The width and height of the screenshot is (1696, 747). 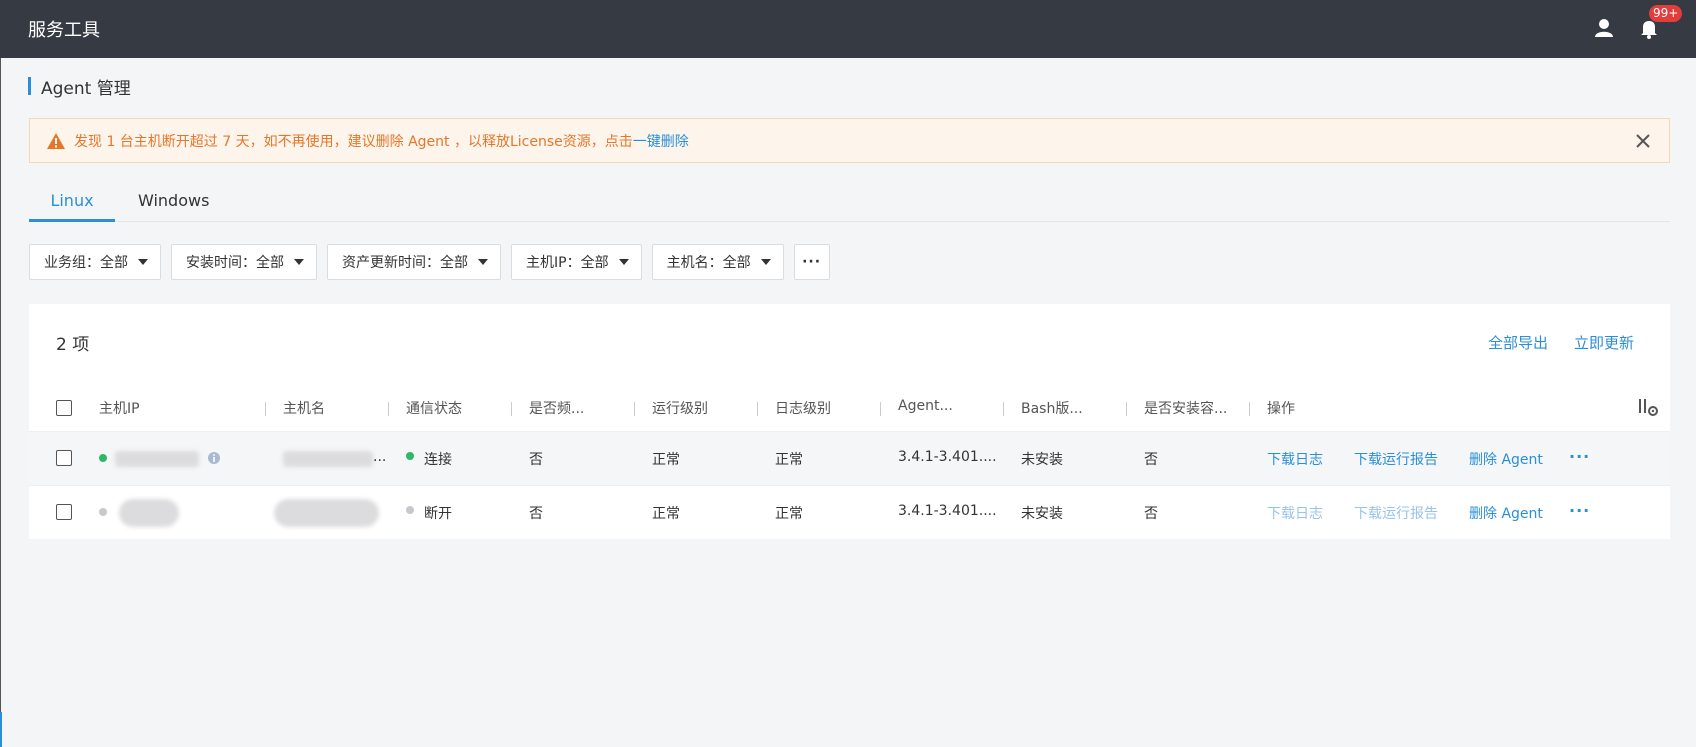 What do you see at coordinates (56, 140) in the screenshot?
I see `warning-icon` at bounding box center [56, 140].